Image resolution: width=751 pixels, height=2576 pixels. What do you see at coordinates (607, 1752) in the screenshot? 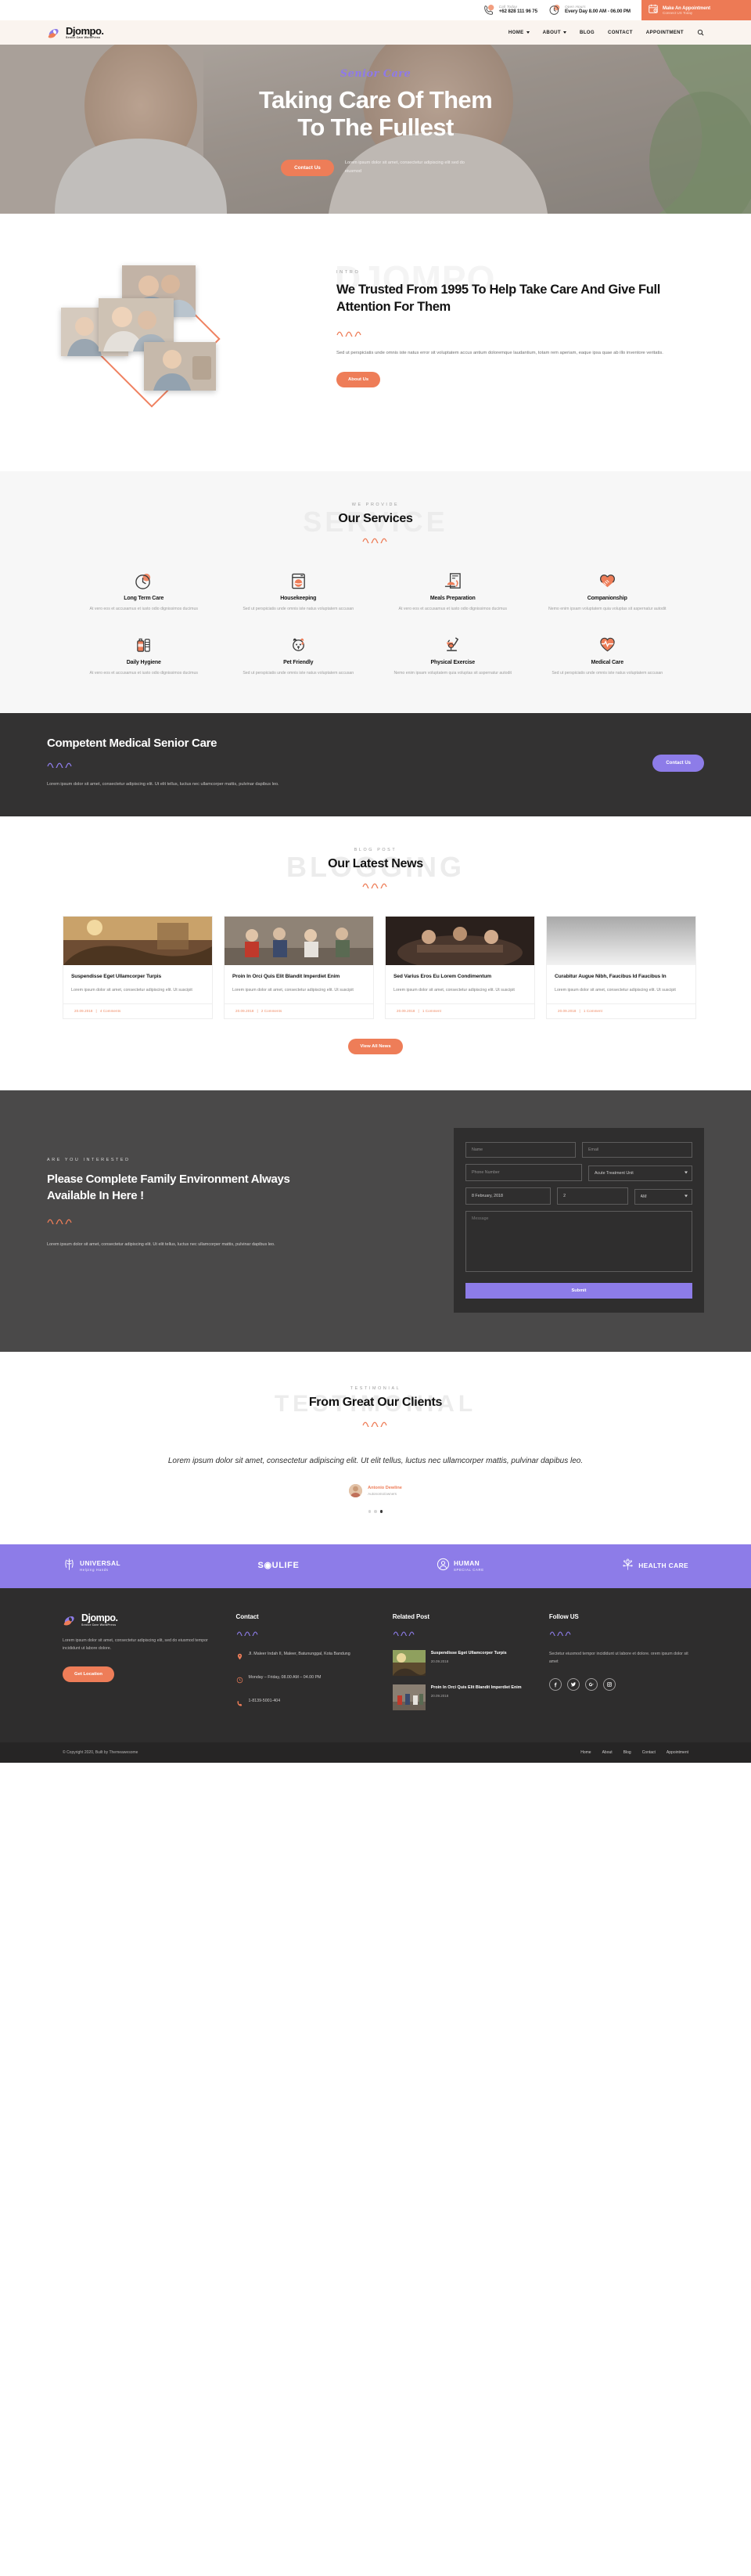
I see `footer-nav-about: About` at bounding box center [607, 1752].